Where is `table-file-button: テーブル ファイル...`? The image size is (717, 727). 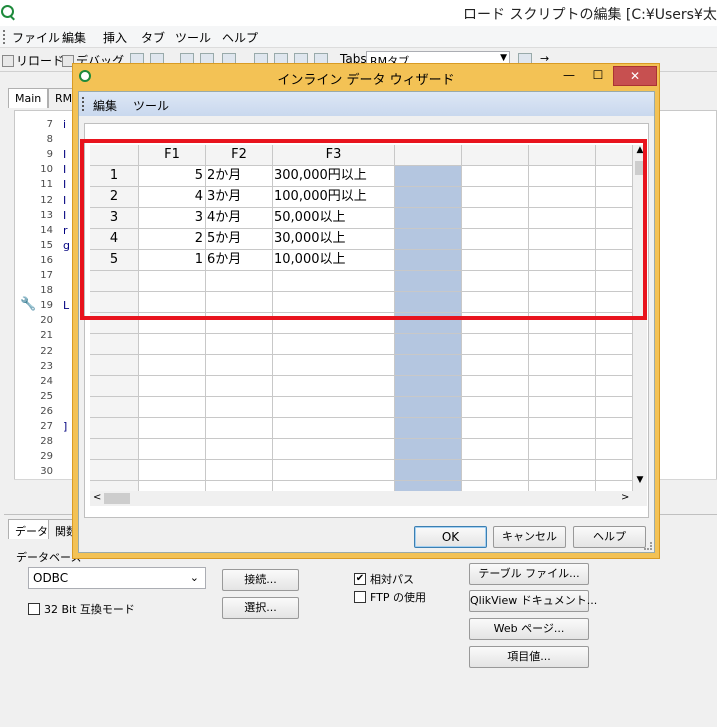 table-file-button: テーブル ファイル... is located at coordinates (529, 574).